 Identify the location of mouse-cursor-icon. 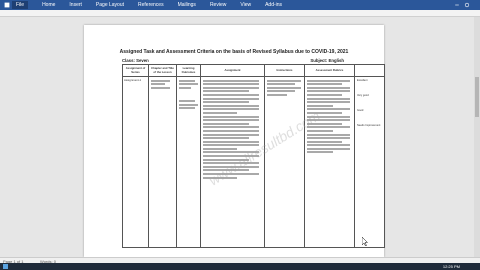
(365, 241).